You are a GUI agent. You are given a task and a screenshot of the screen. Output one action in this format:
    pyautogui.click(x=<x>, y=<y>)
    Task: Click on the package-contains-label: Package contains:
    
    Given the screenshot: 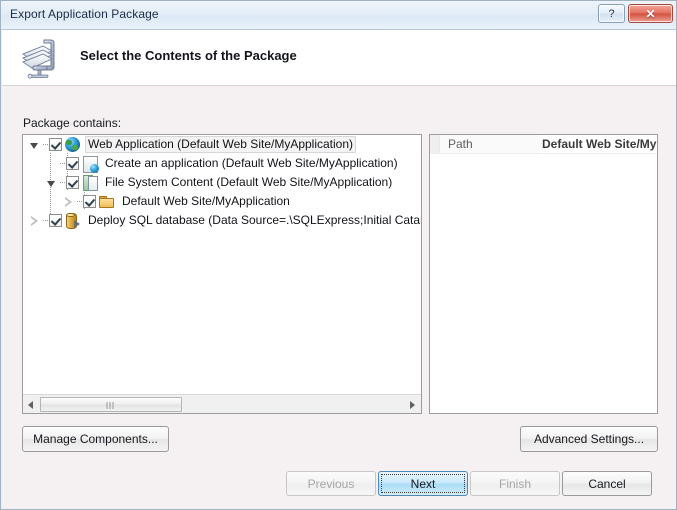 What is the action you would take?
    pyautogui.click(x=72, y=123)
    